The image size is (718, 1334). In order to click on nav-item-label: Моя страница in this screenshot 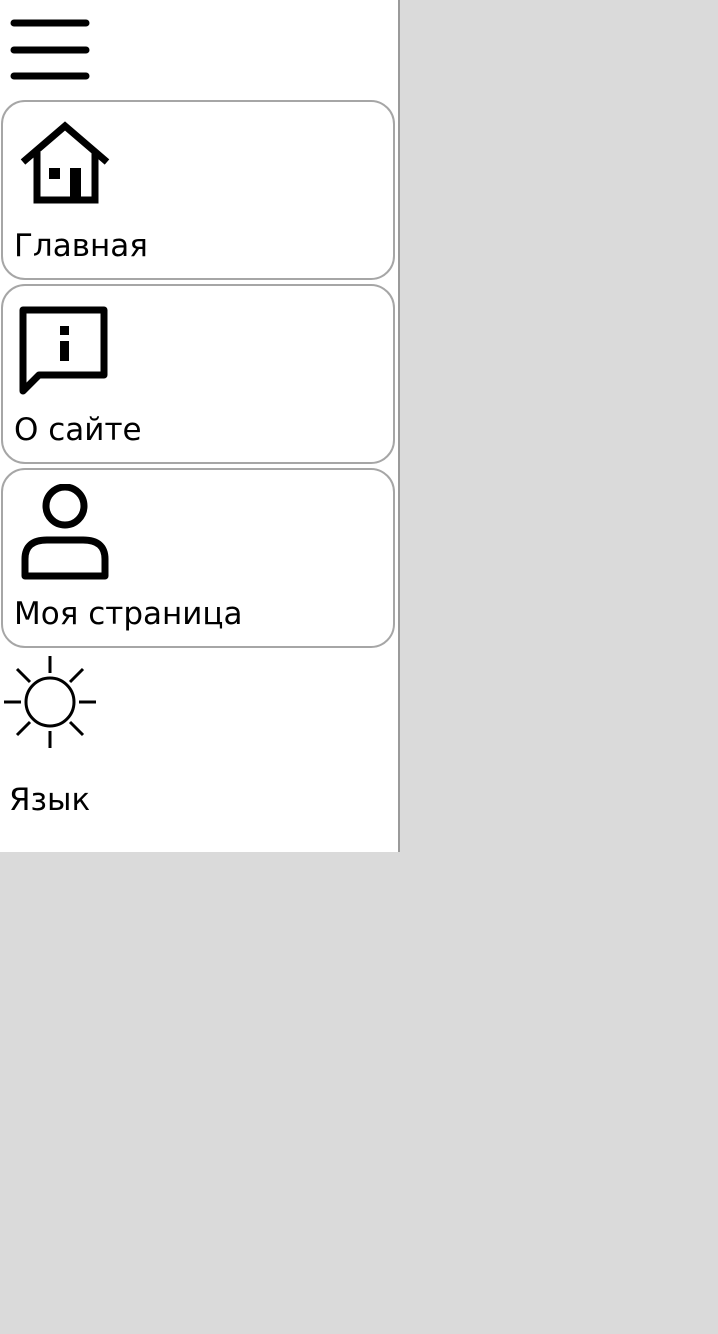, I will do `click(128, 614)`.